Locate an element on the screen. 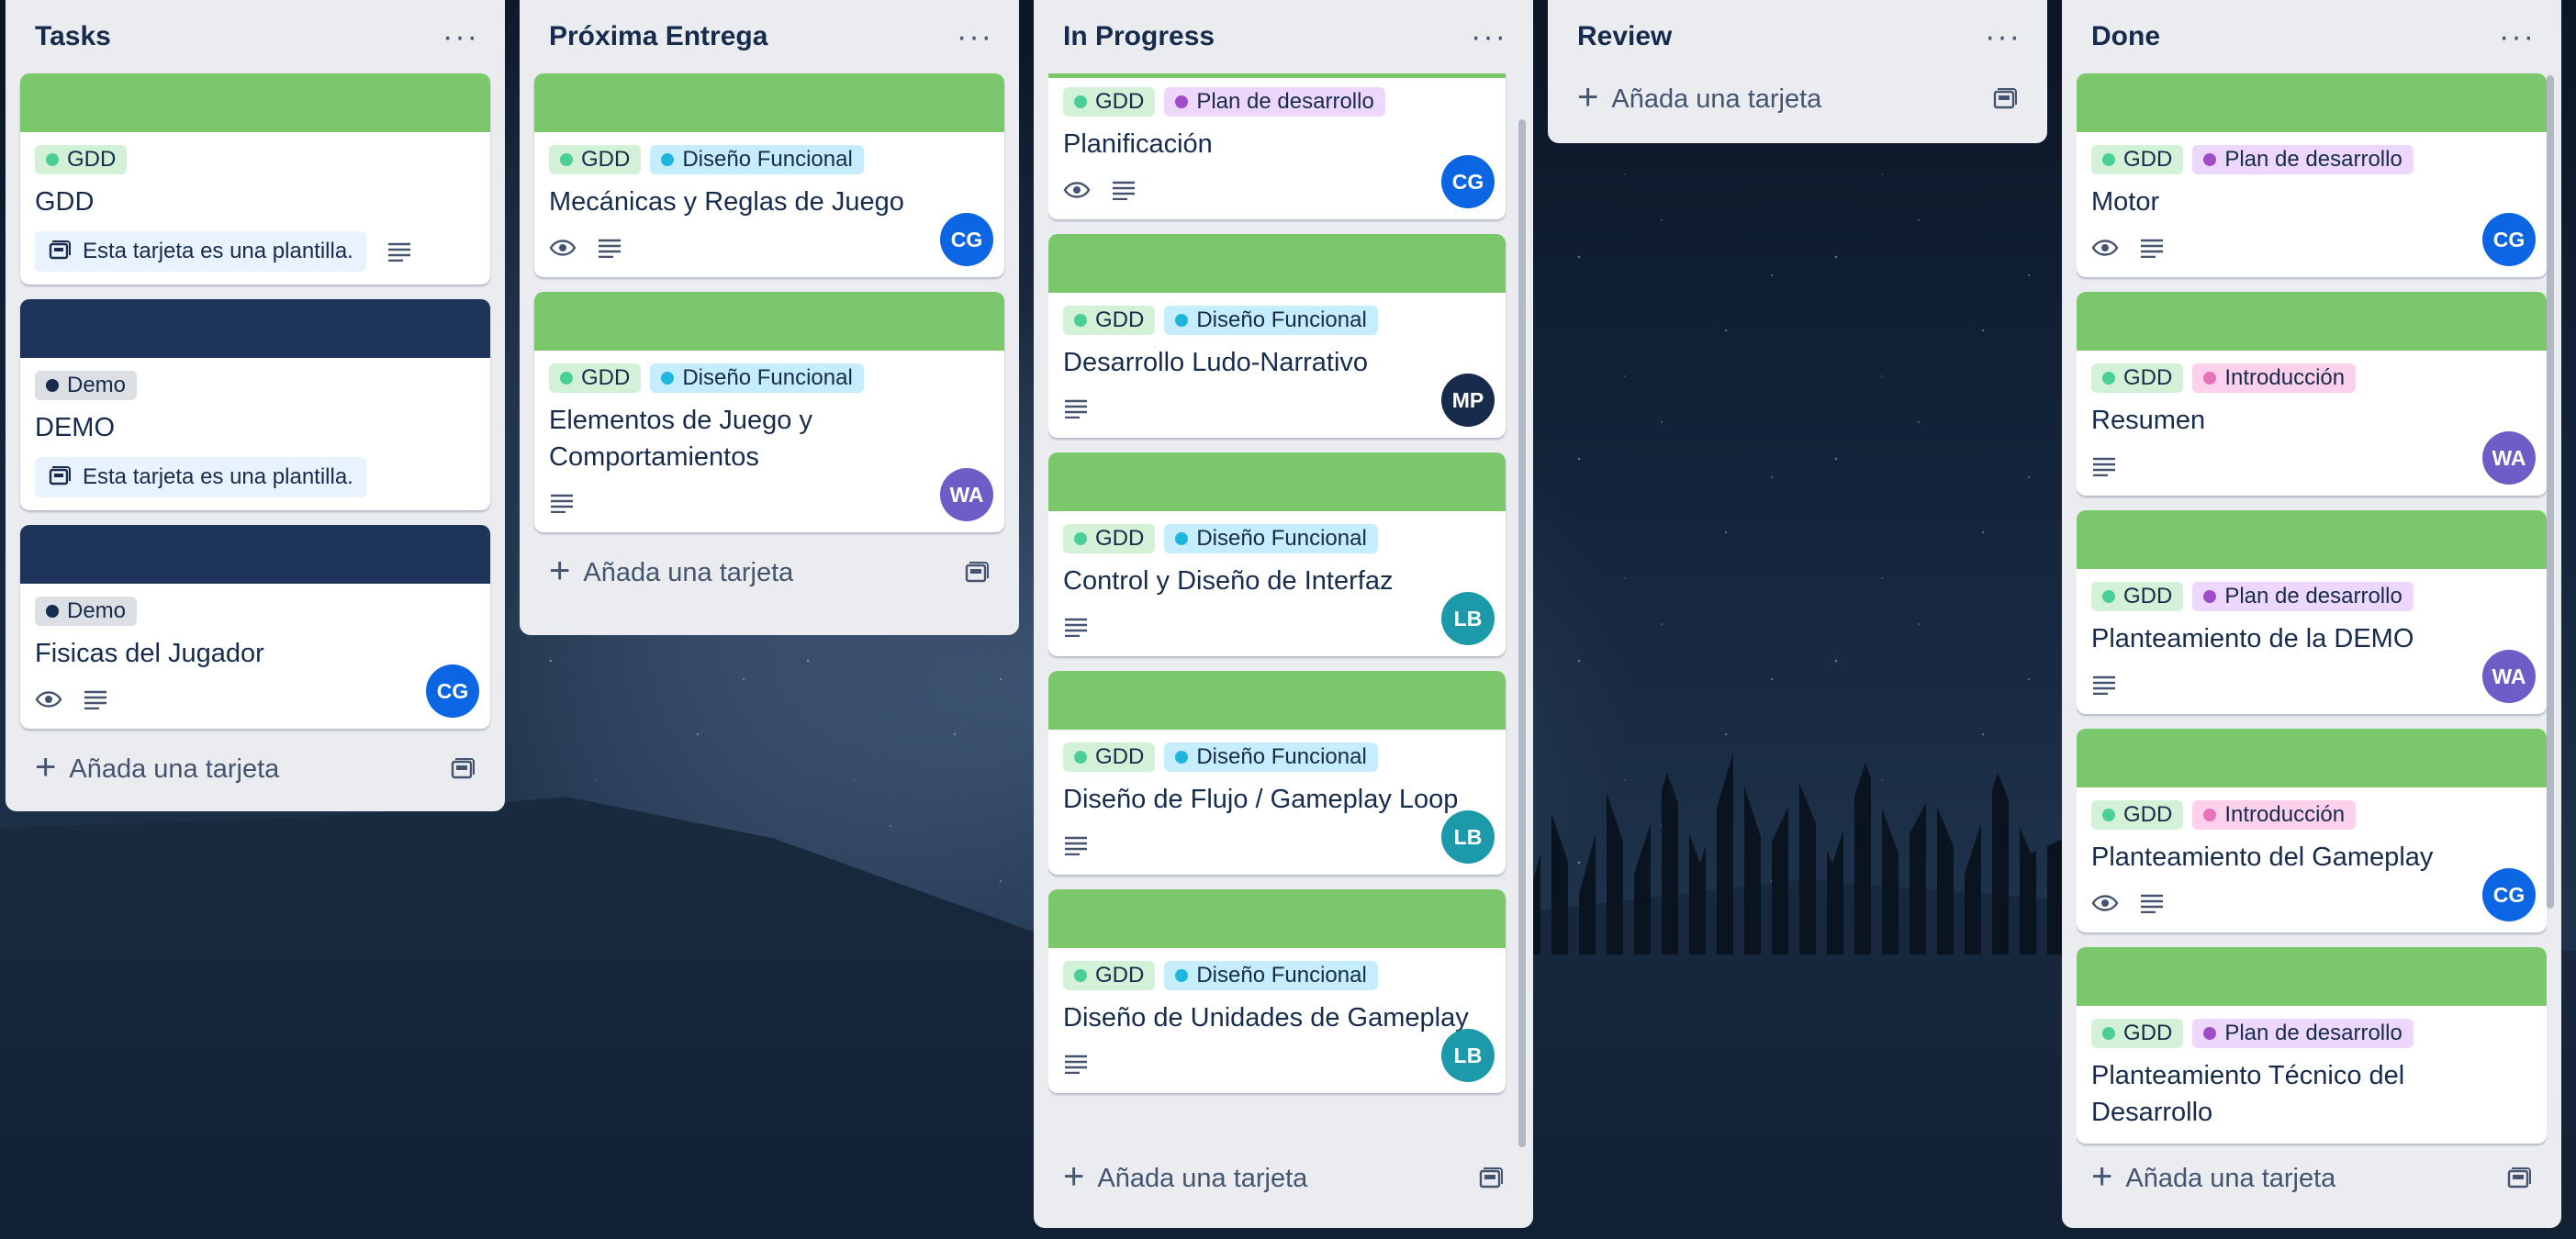  card-demo: Demo DEMO Esta tarjeta es una plantilla. is located at coordinates (255, 404).